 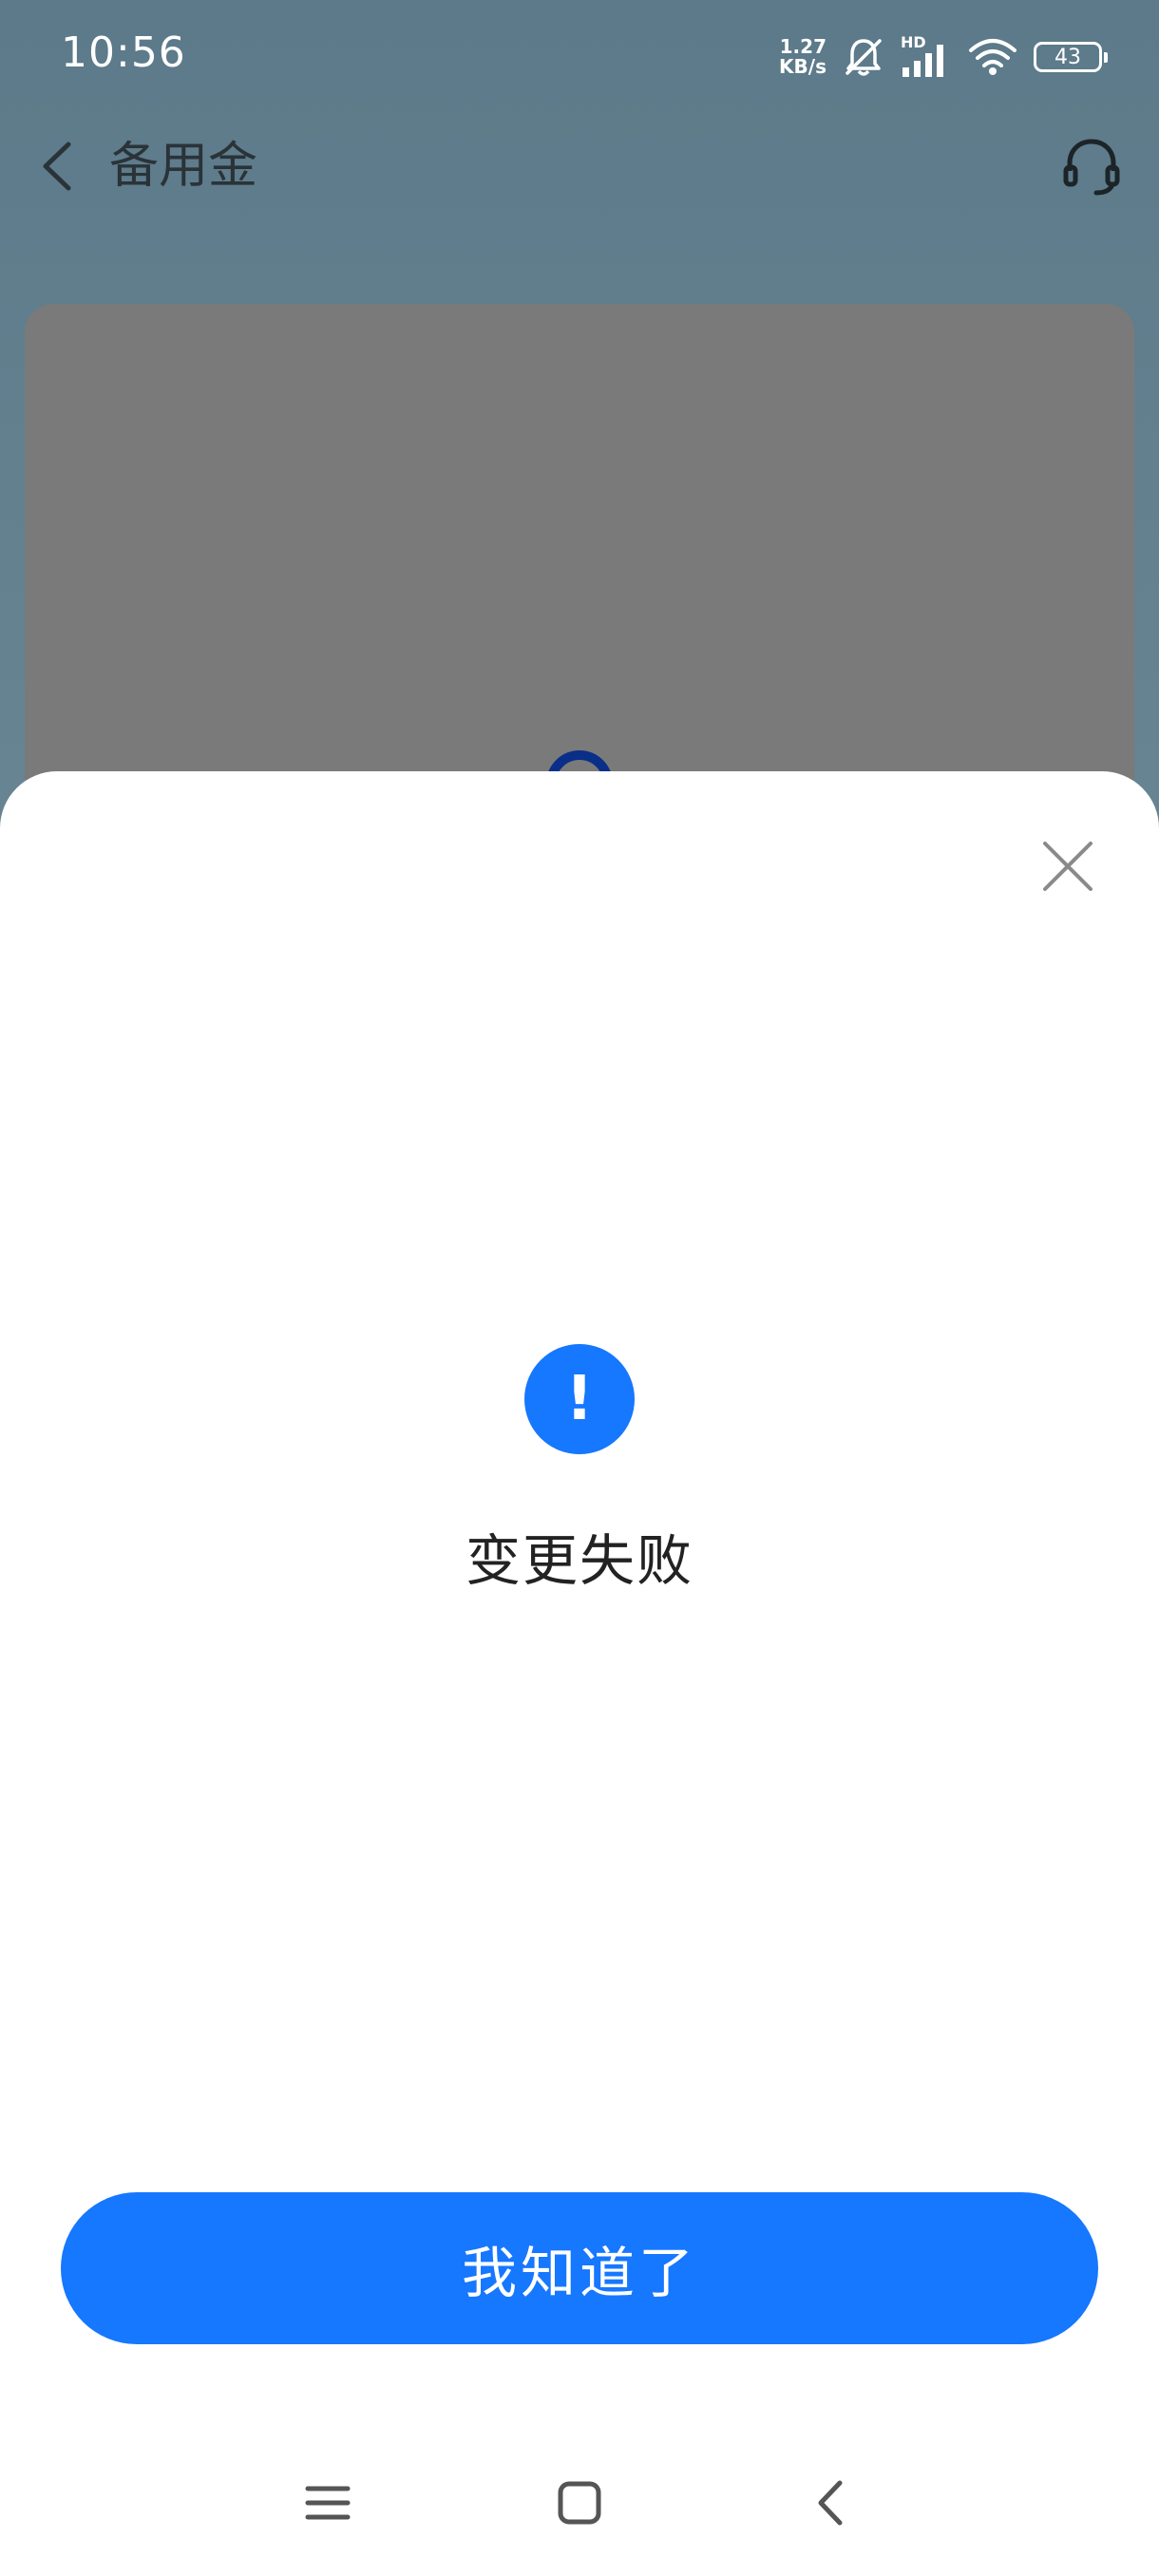 What do you see at coordinates (579, 2268) in the screenshot?
I see `acknowledge-button: 我知道了` at bounding box center [579, 2268].